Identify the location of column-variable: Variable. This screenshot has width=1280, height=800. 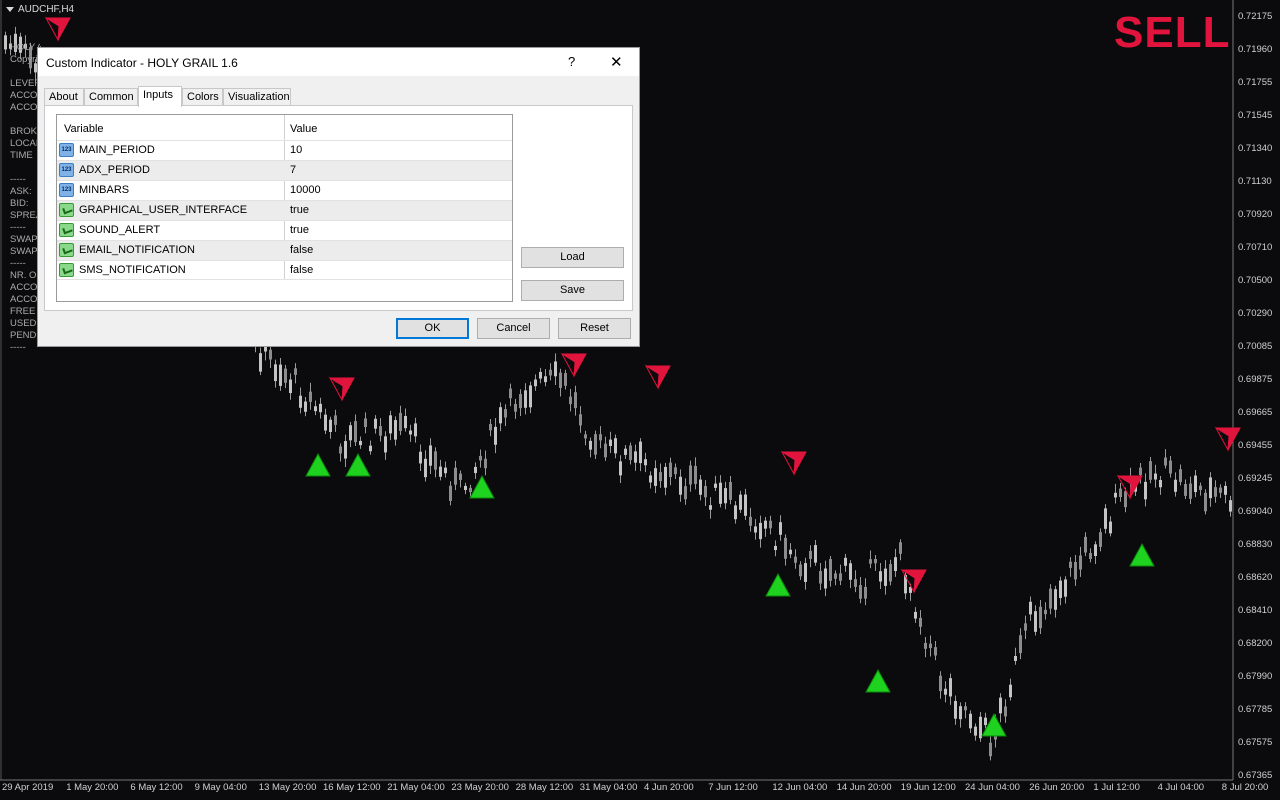
(84, 129).